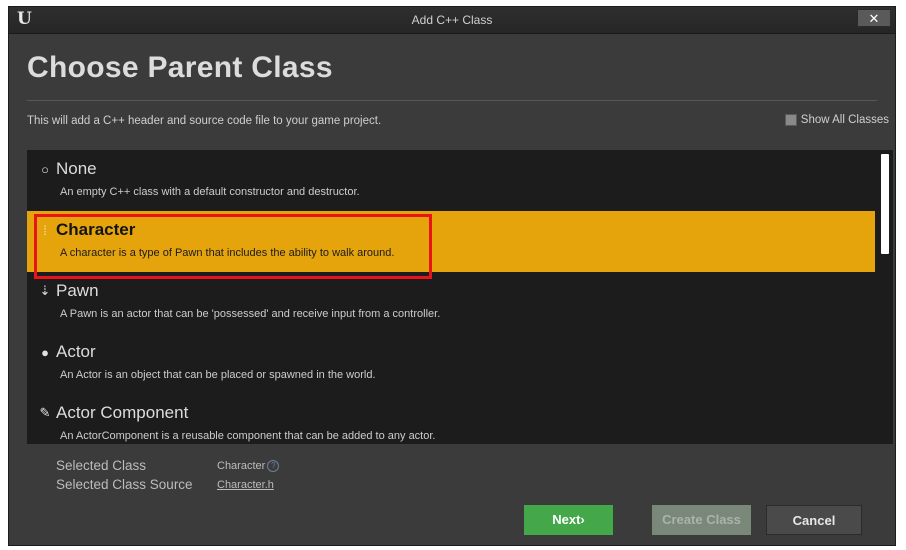  What do you see at coordinates (96, 229) in the screenshot?
I see `class-name: Character` at bounding box center [96, 229].